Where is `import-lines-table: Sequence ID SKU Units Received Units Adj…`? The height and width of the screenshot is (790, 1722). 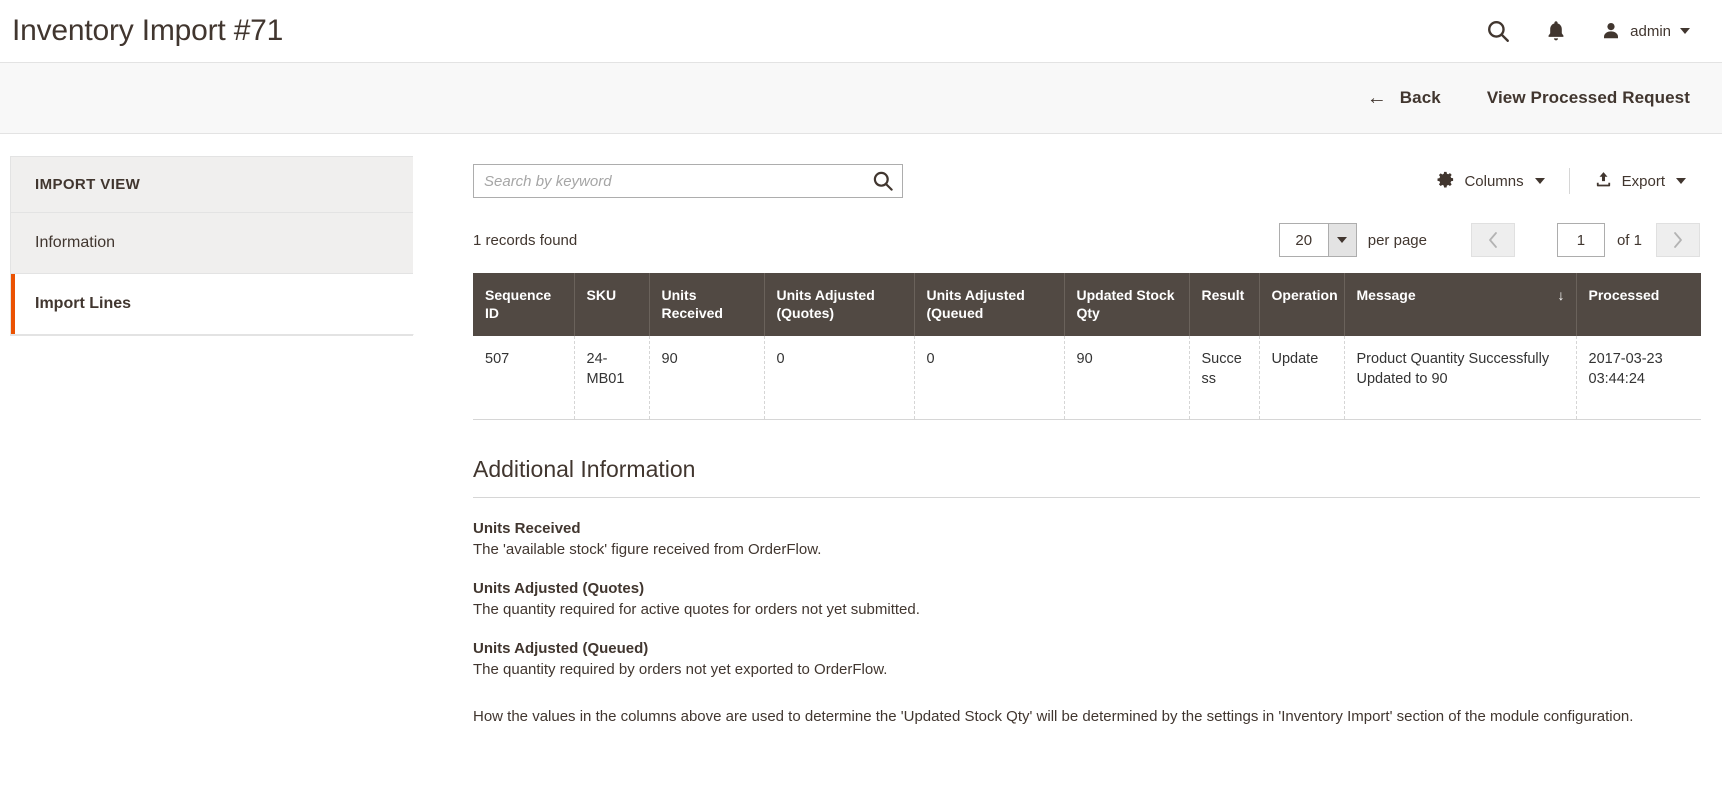 import-lines-table: Sequence ID SKU Units Received Units Adj… is located at coordinates (1087, 346).